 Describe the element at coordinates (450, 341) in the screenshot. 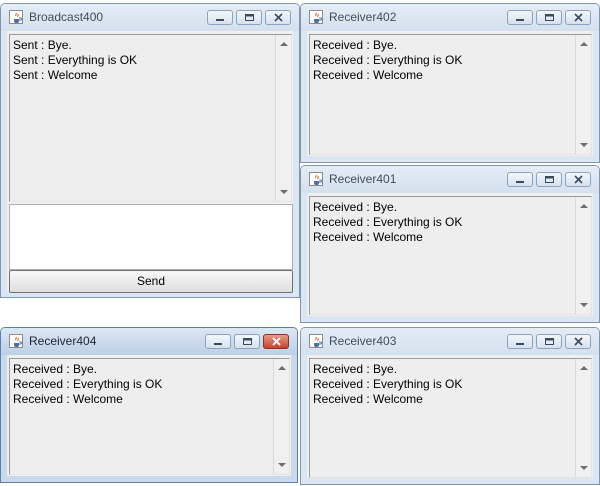

I see `title-bar: Receiver403` at that location.